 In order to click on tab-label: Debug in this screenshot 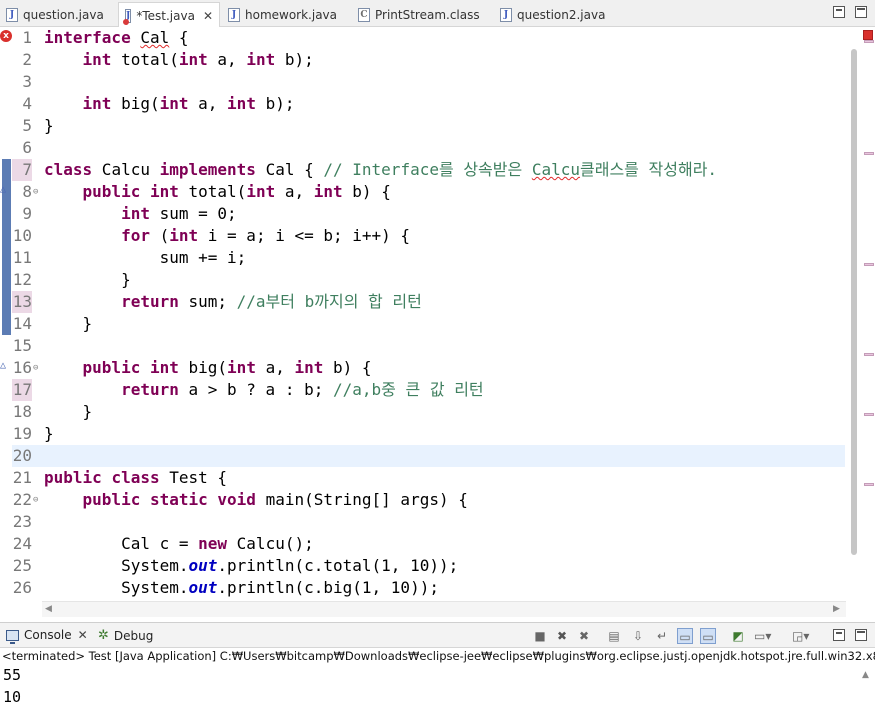, I will do `click(133, 635)`.